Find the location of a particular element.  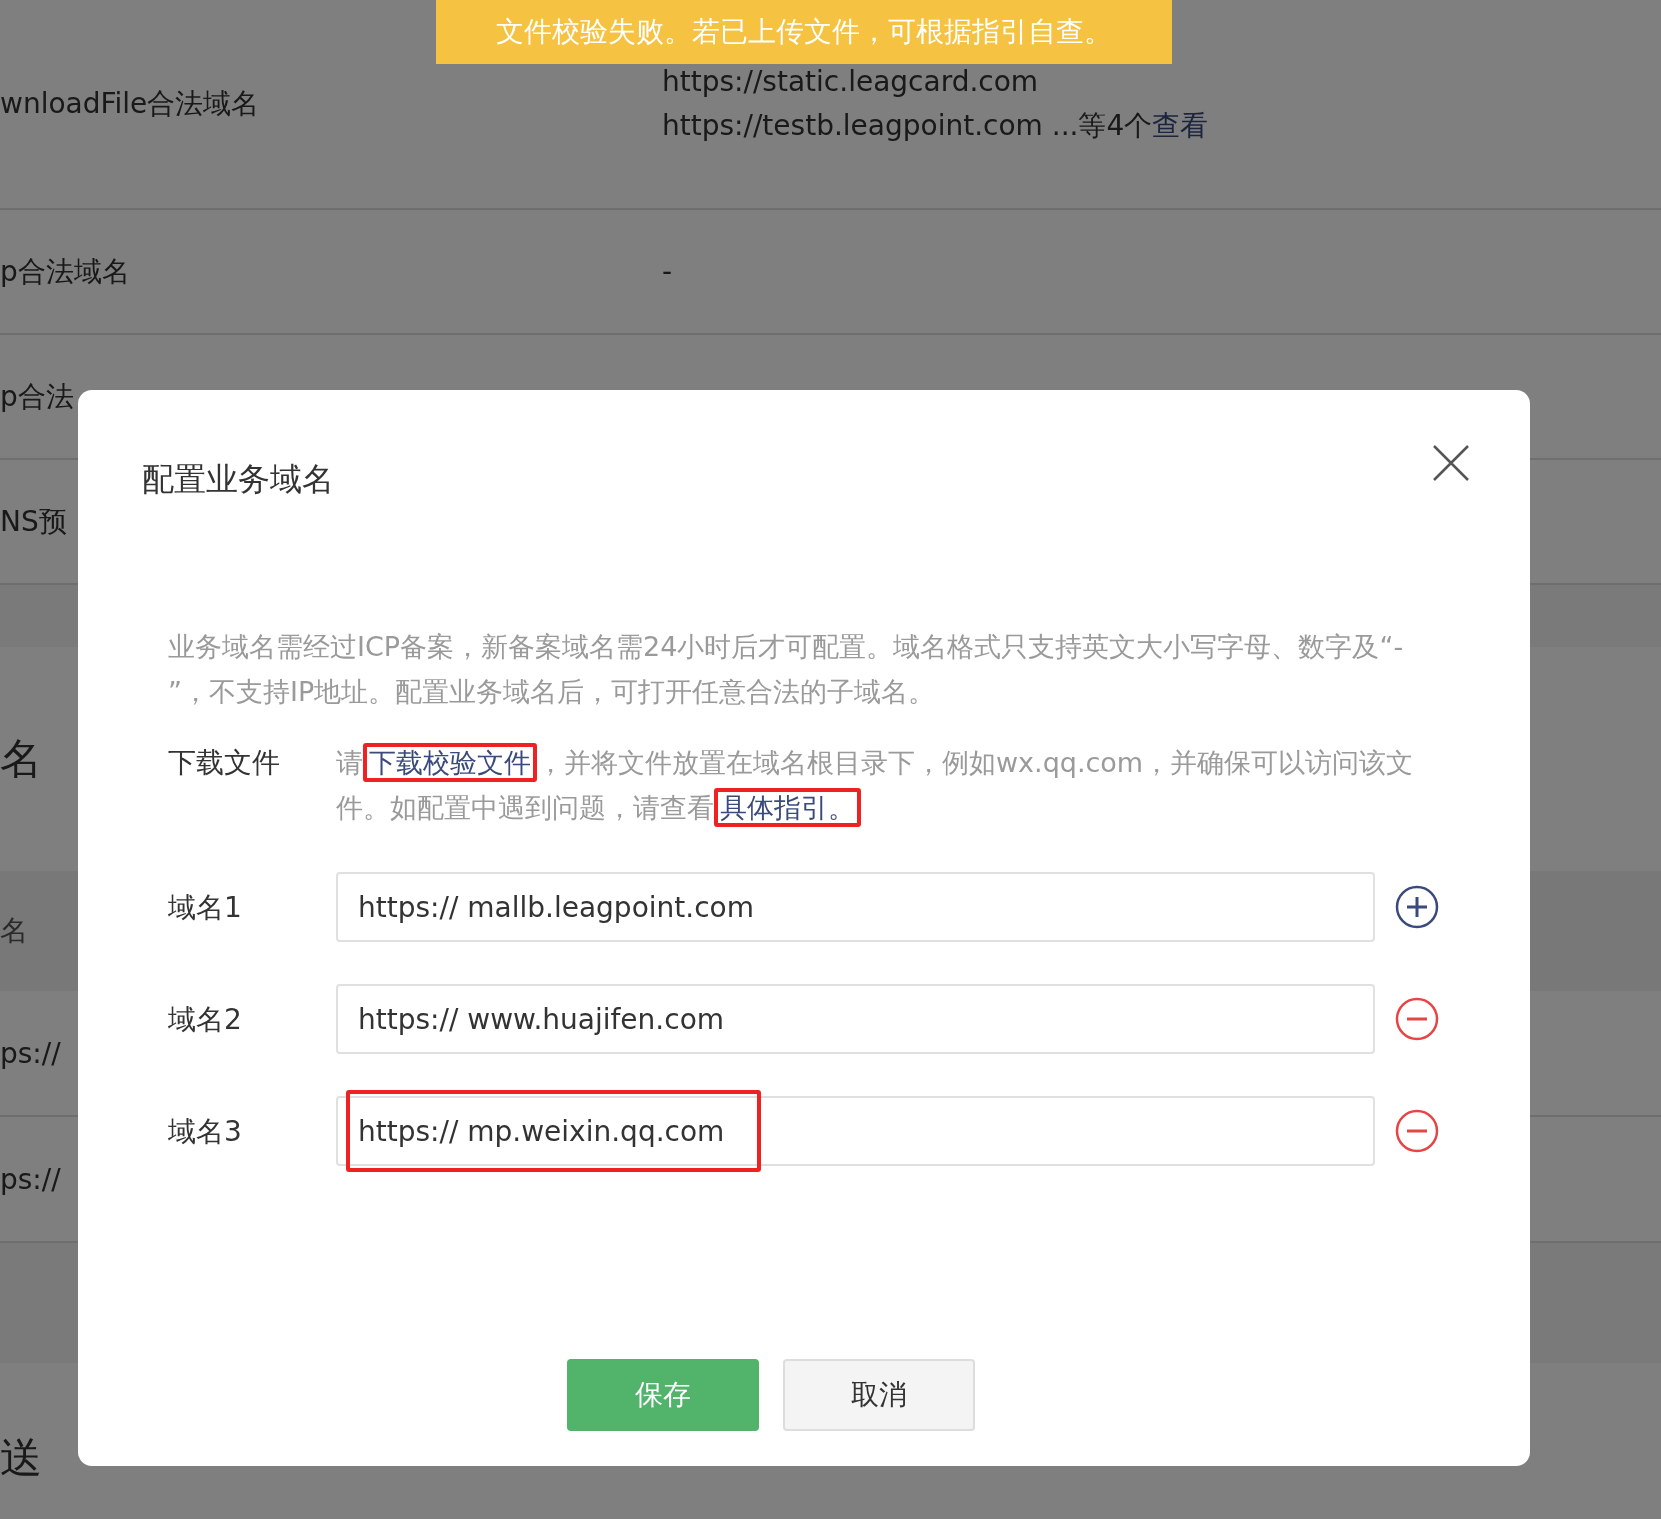

field-label: 域名2 is located at coordinates (205, 1019).